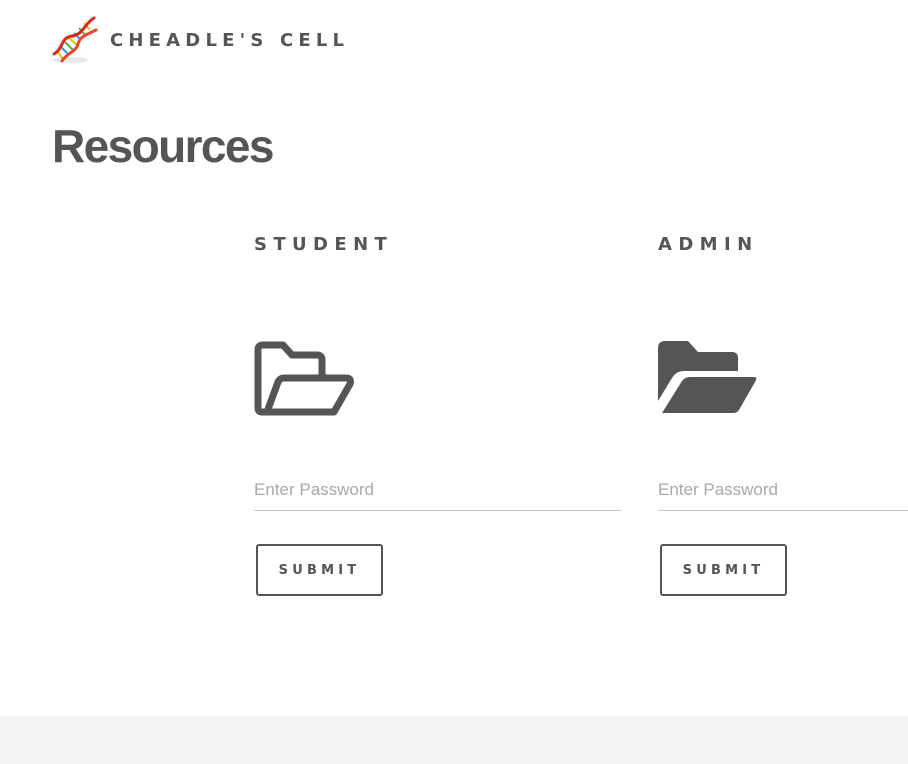  What do you see at coordinates (783, 414) in the screenshot?
I see `admin-resource-panel: ADMIN SUBMIT` at bounding box center [783, 414].